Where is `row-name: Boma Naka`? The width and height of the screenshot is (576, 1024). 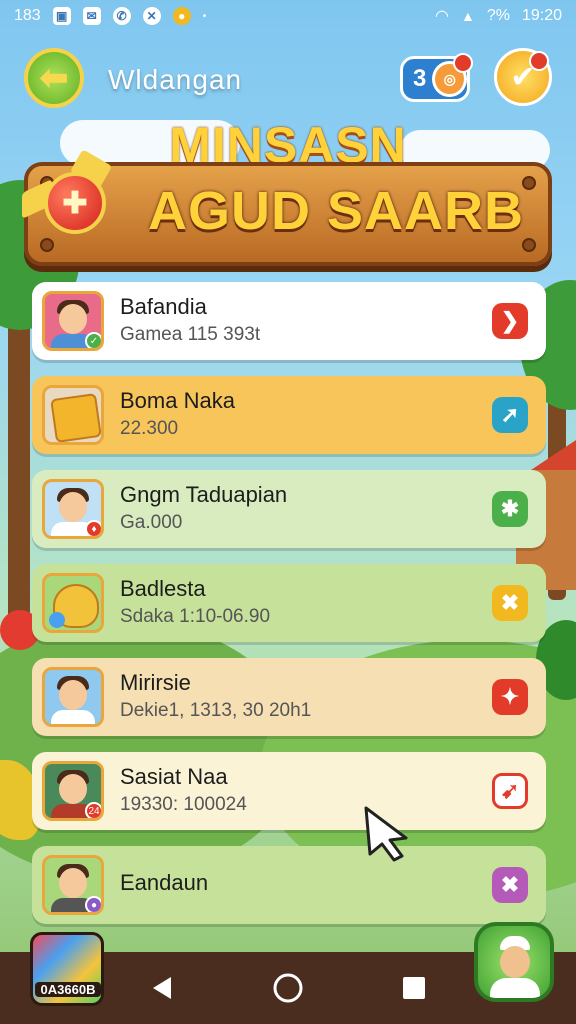
row-name: Boma Naka is located at coordinates (177, 400).